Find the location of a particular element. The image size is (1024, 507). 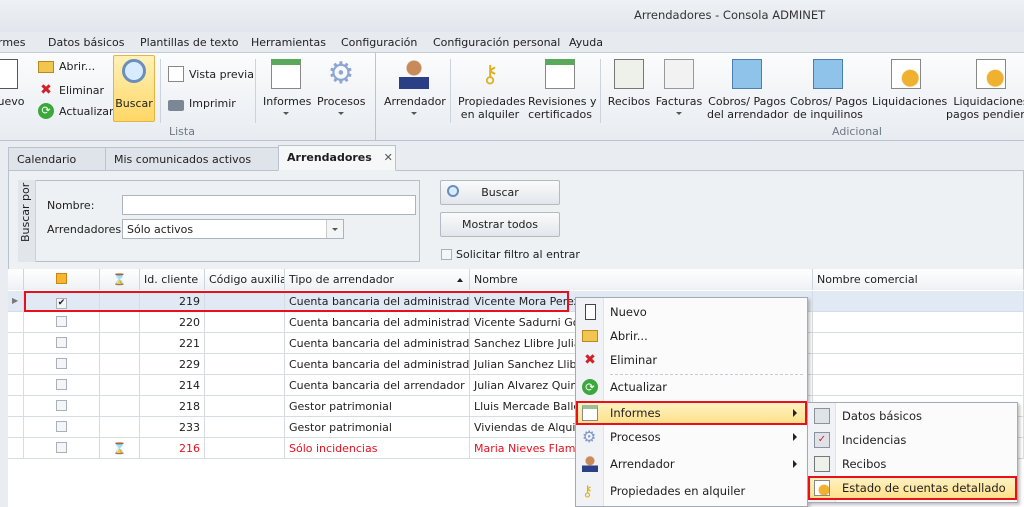

solicitar-filtro-checkbox: Solicitar filtro al entrar is located at coordinates (510, 254).